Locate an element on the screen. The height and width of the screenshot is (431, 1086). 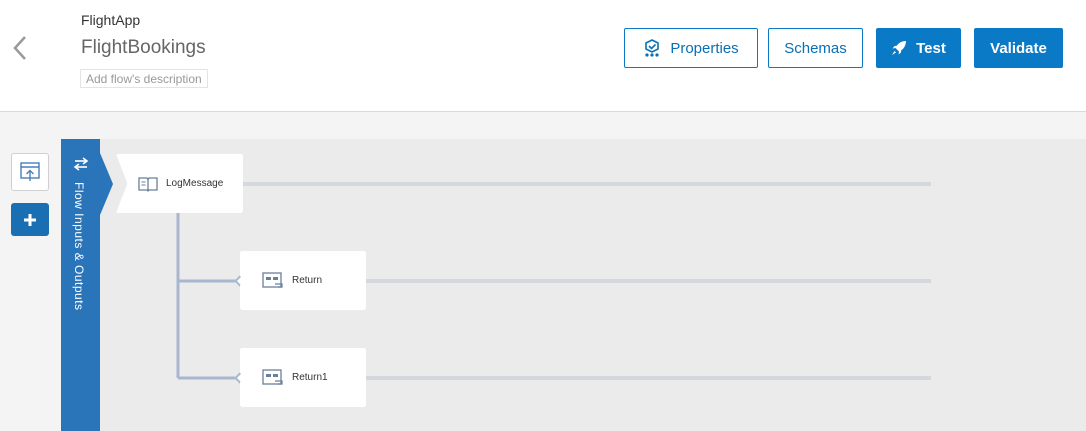
import-export-tool is located at coordinates (30, 172).